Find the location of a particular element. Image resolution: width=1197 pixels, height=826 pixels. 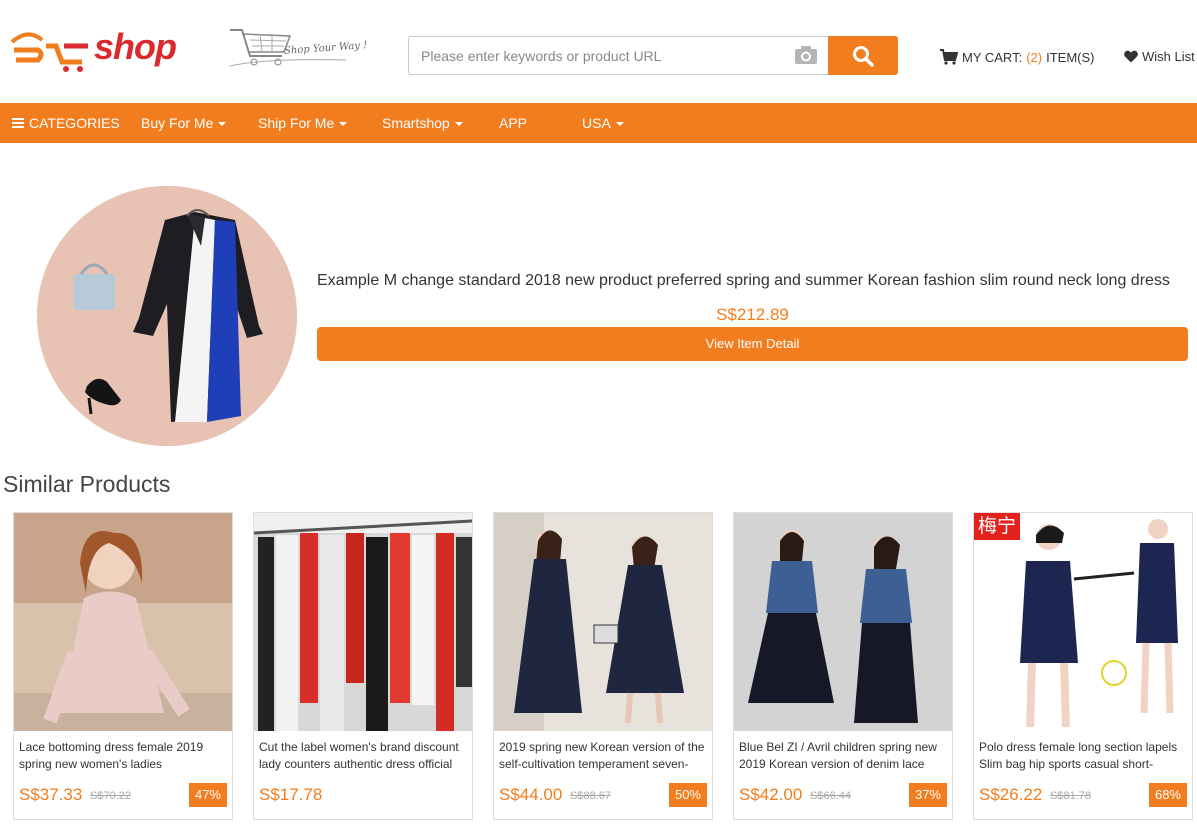

product-price: S$26.22 is located at coordinates (1011, 794).